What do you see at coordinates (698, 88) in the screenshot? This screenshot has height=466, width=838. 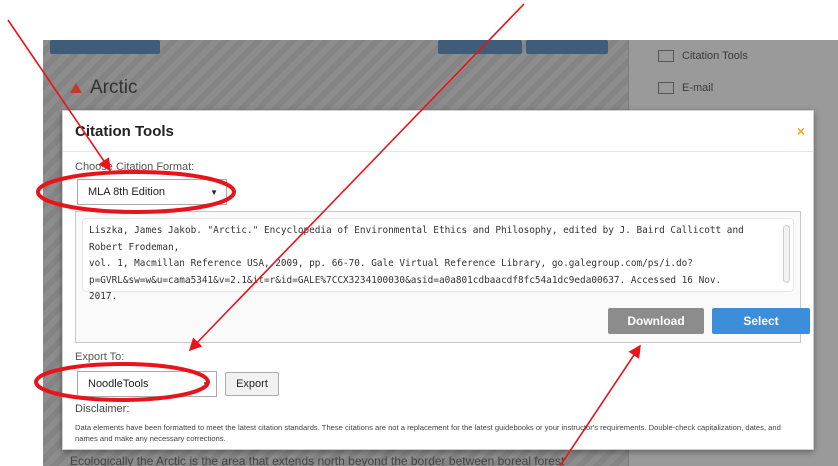 I see `sidebar-item-label: E-mail` at bounding box center [698, 88].